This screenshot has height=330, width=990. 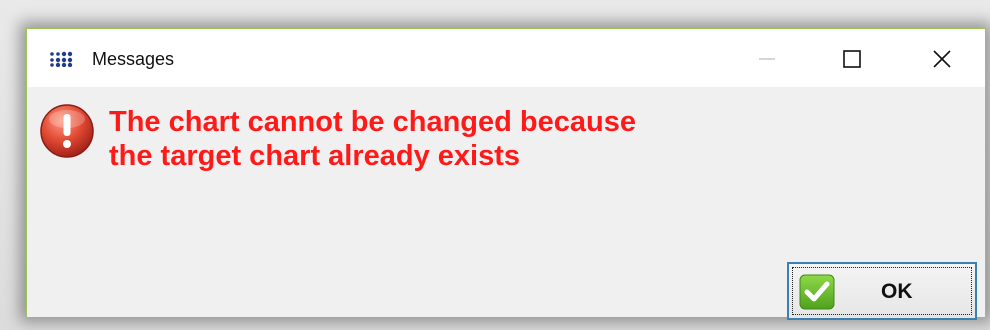 I want to click on app-dots-icon, so click(x=61, y=59).